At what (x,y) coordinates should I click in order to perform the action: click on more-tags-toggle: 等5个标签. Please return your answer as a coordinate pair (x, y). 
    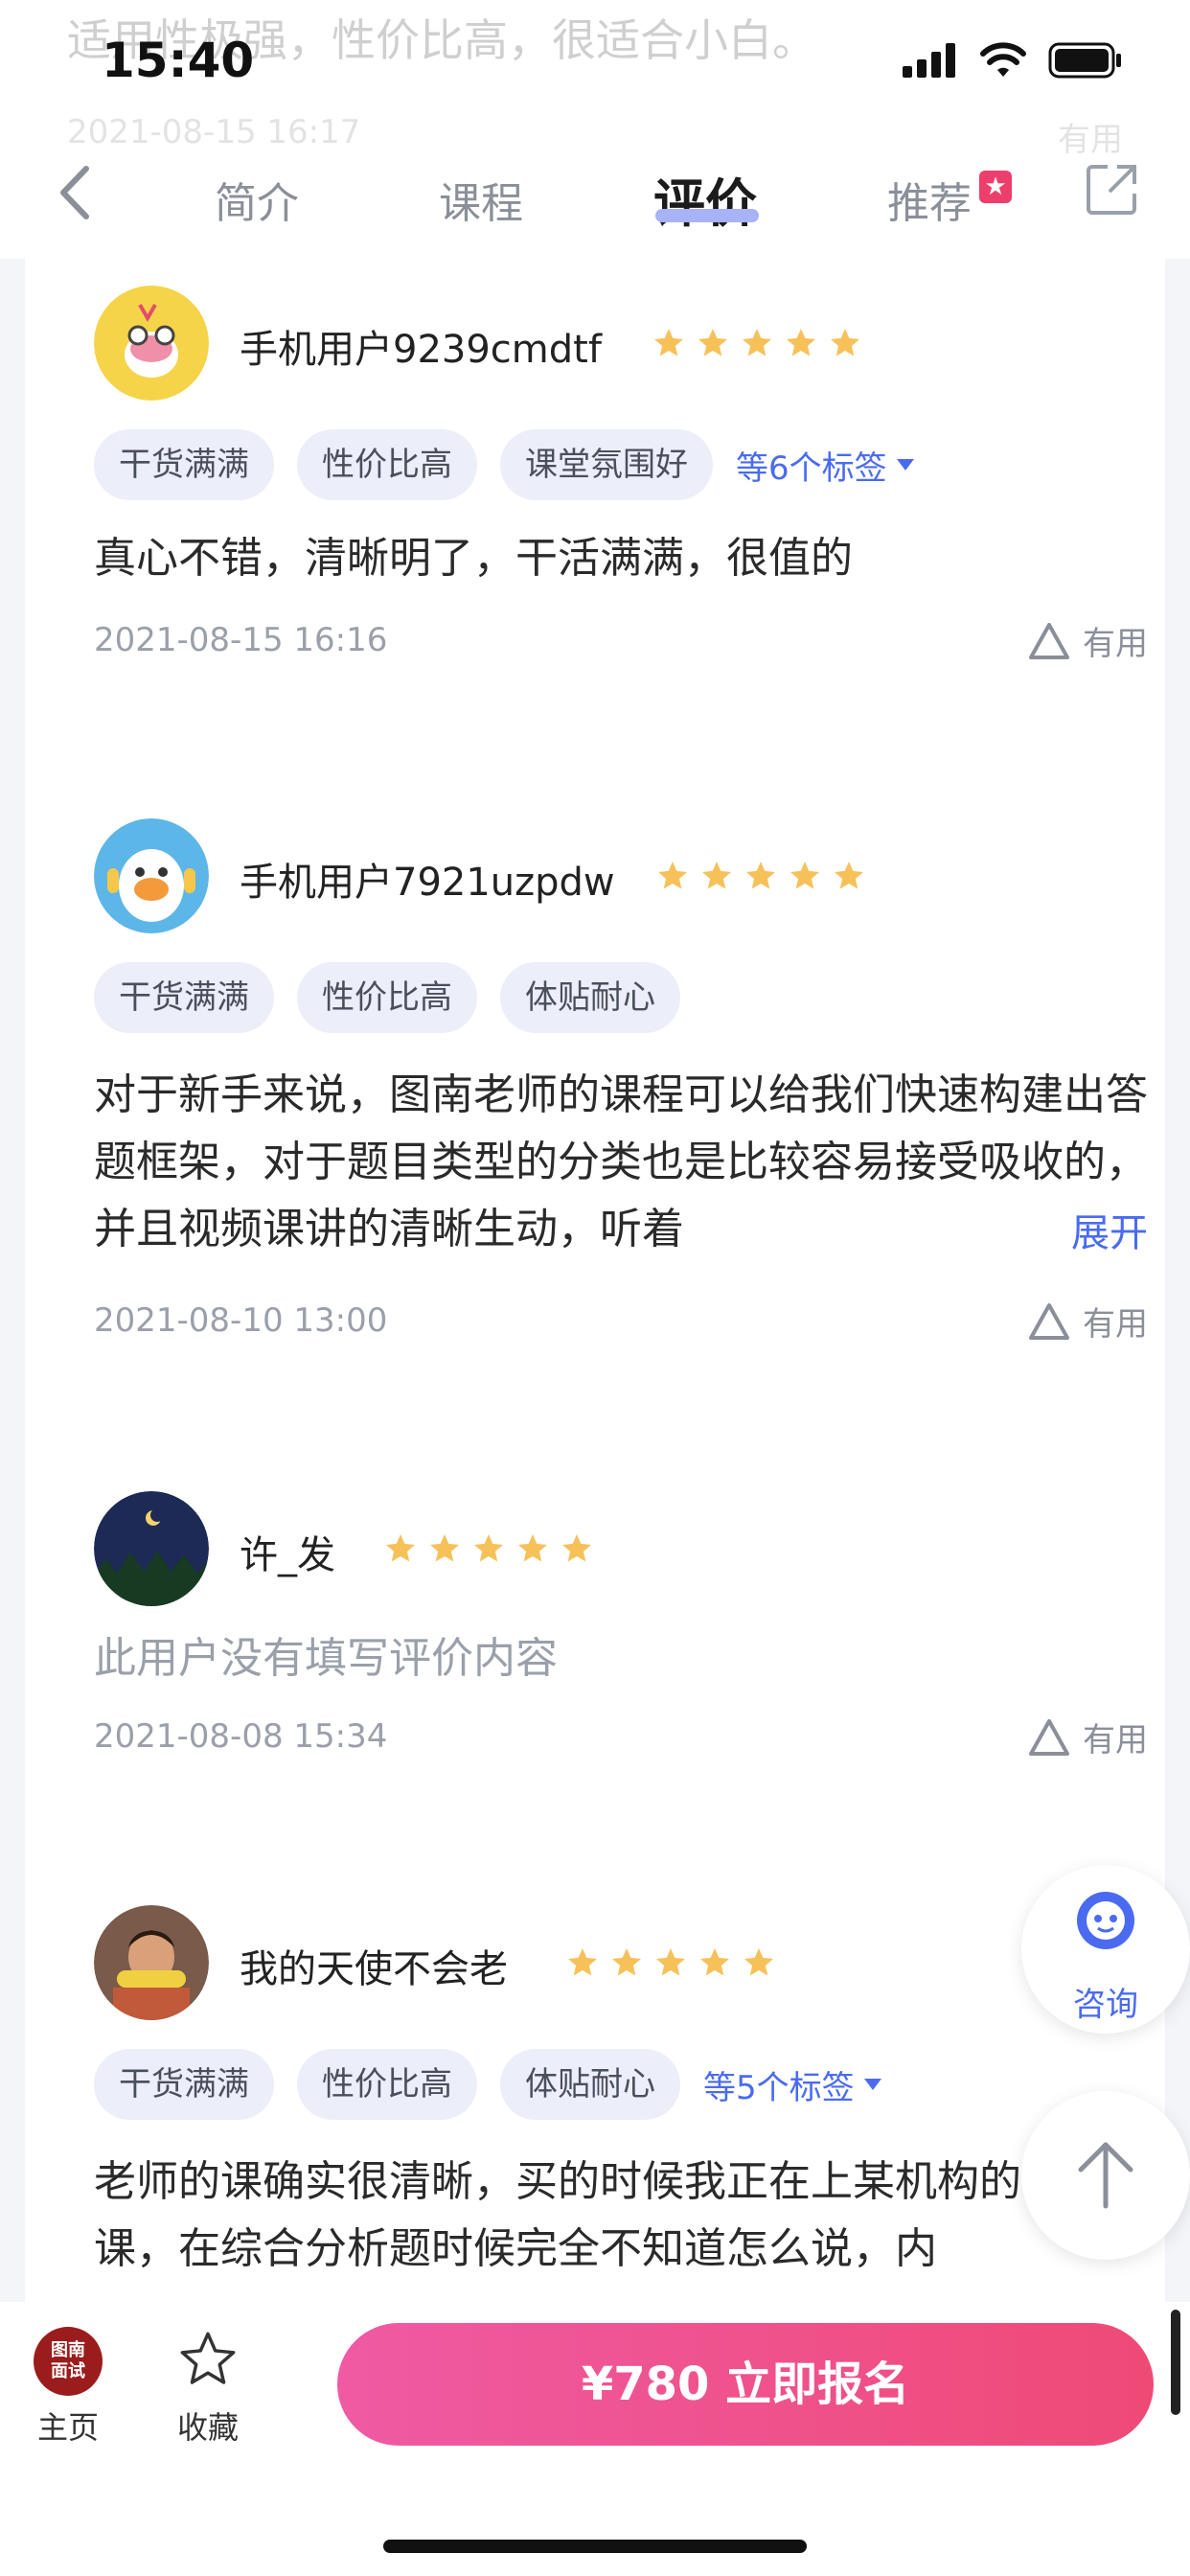
    Looking at the image, I should click on (793, 2084).